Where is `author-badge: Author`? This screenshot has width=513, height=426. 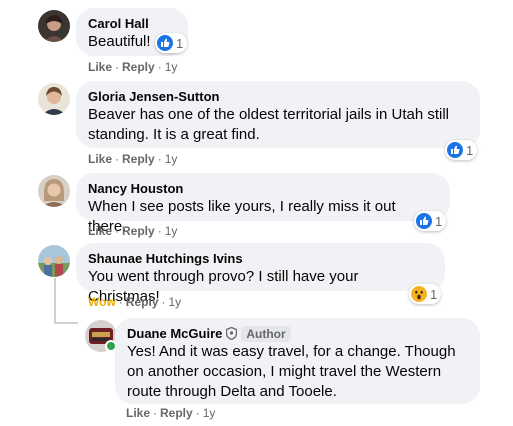
author-badge: Author is located at coordinates (266, 334).